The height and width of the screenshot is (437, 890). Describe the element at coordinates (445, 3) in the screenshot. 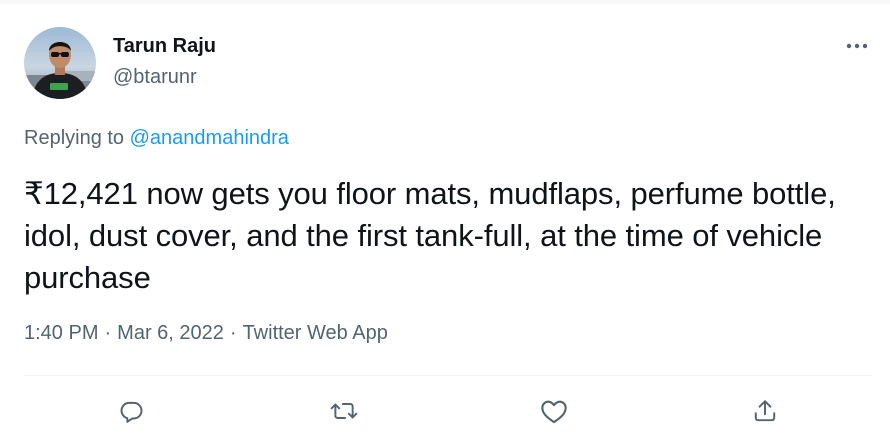

I see `top-edge-shadow` at that location.